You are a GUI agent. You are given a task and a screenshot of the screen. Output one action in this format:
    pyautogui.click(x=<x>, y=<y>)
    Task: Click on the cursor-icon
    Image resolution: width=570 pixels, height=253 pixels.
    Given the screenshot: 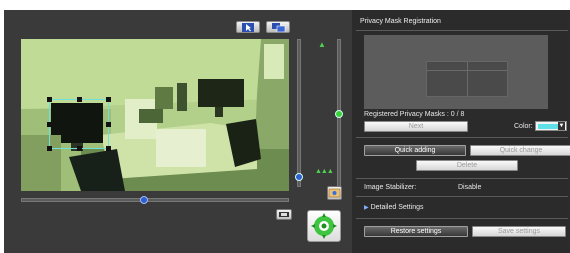 What is the action you would take?
    pyautogui.click(x=248, y=27)
    